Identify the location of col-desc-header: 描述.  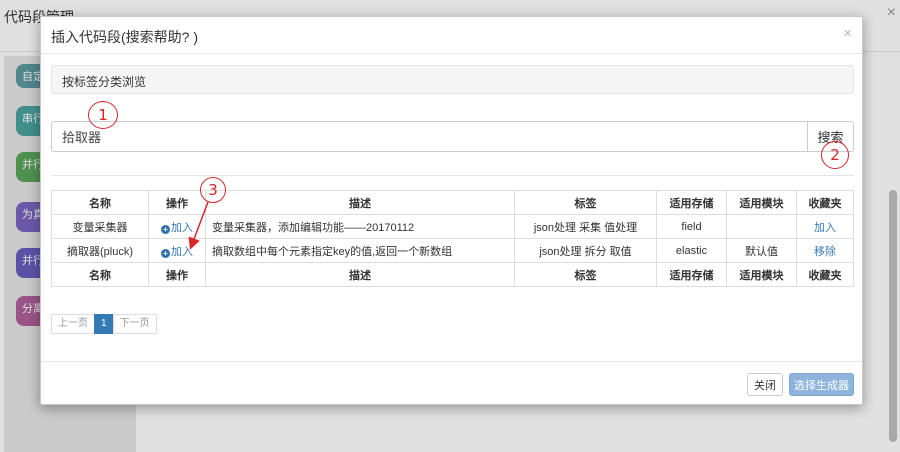
(360, 202).